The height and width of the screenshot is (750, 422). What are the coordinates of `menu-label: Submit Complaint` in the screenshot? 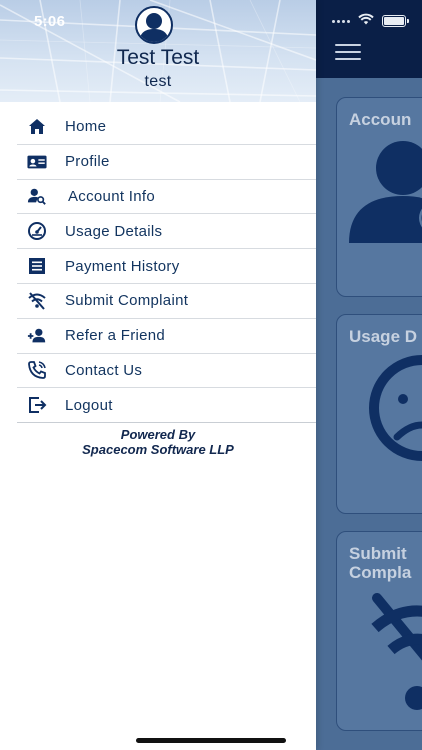 It's located at (127, 301).